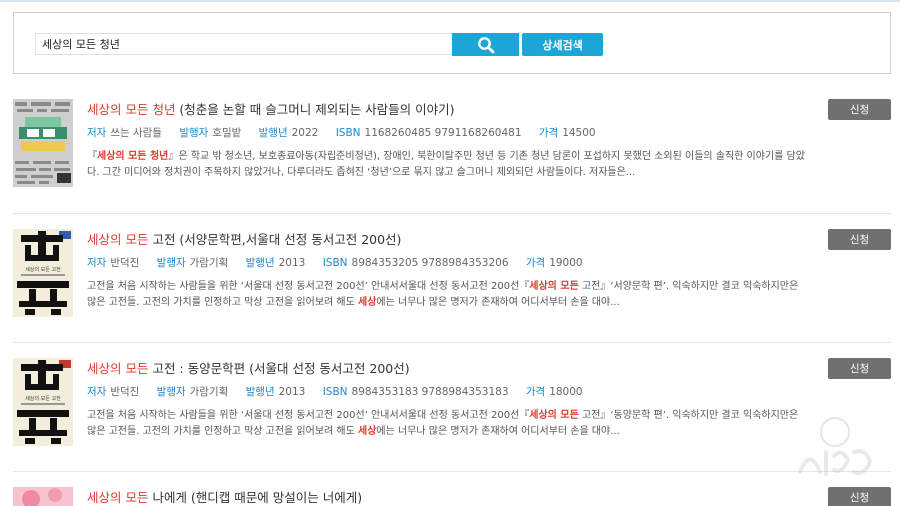  What do you see at coordinates (136, 133) in the screenshot?
I see `author-value: 쓰는 사람들` at bounding box center [136, 133].